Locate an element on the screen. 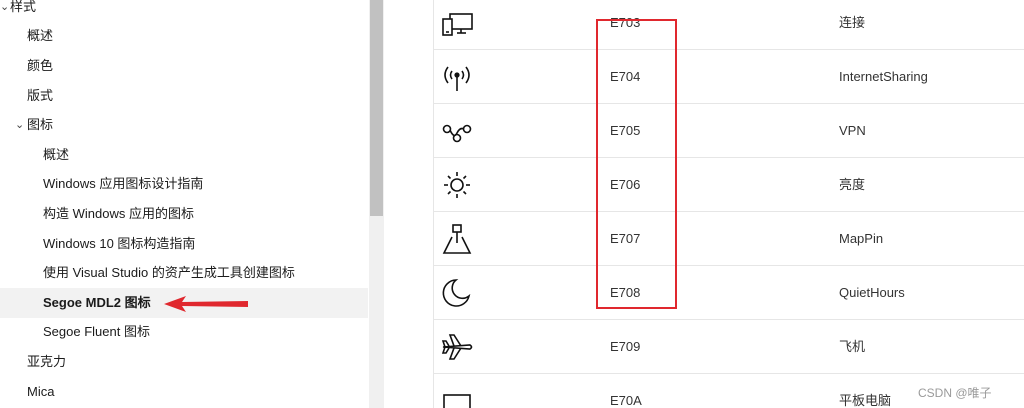  sidebar-item-asset-generation: 使用 Visual Studio 的资产生成工具创建图标 is located at coordinates (184, 273).